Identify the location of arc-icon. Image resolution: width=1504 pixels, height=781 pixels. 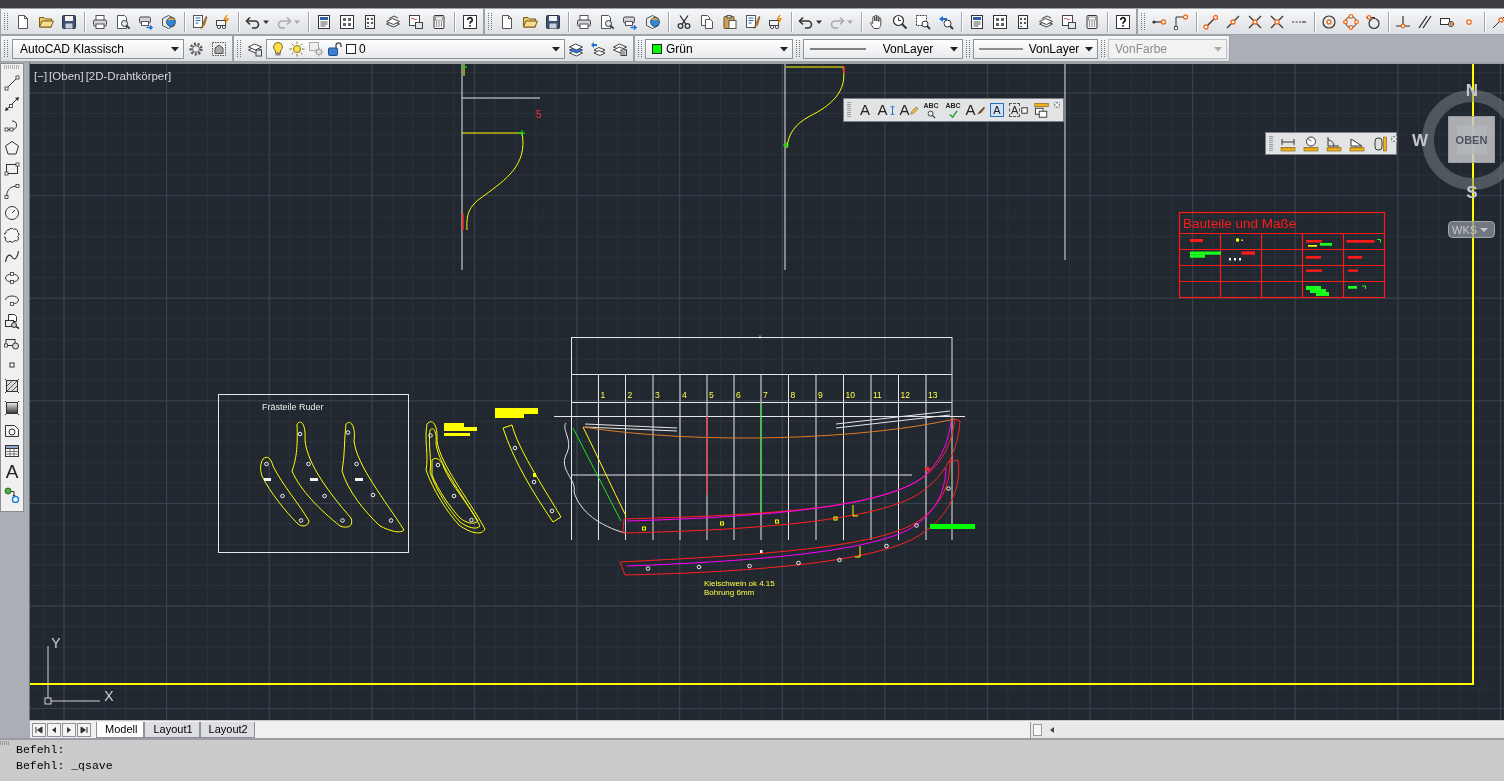
(12, 191).